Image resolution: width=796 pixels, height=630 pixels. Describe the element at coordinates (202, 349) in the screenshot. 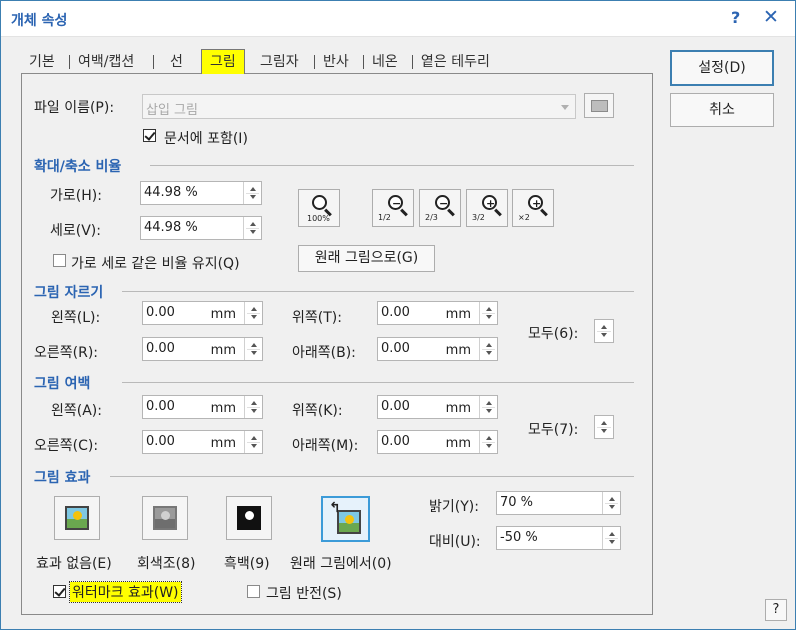

I see `crop-right-input: 0.00 mm` at that location.